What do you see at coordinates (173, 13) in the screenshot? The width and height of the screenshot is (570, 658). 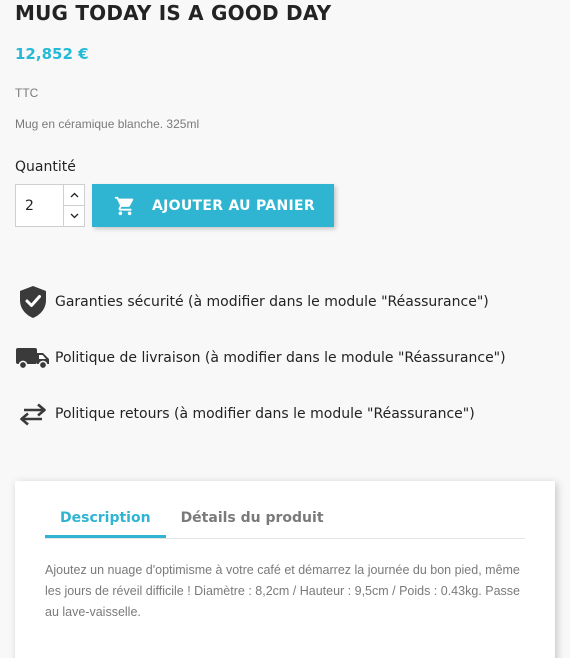 I see `product-title: MUG TODAY IS A GOOD DAY` at bounding box center [173, 13].